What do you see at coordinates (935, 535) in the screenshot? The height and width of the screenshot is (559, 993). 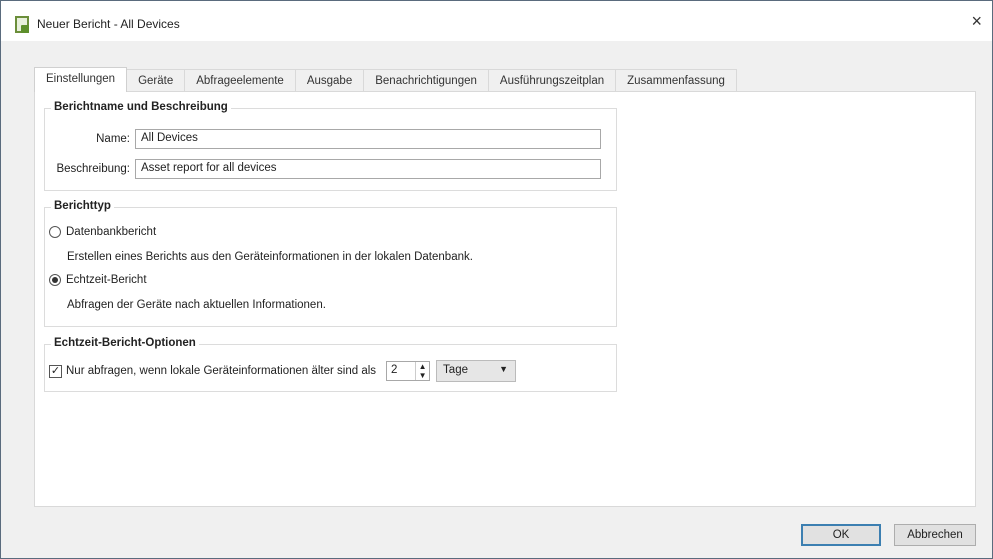 I see `cancel-button: Abbrechen` at bounding box center [935, 535].